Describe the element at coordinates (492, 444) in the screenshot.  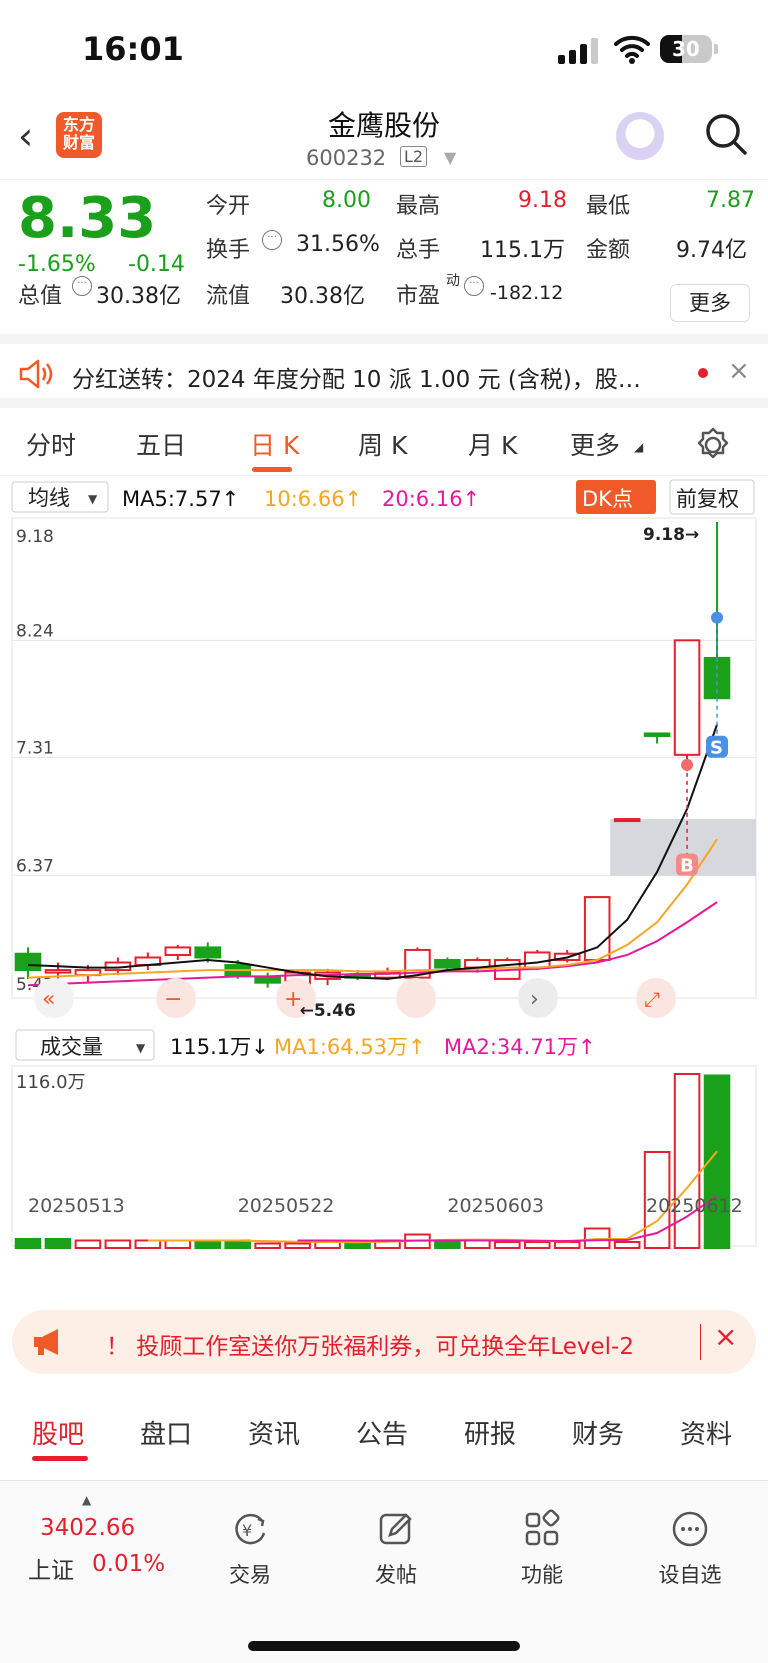
I see `tab-monthly-k: 月 K` at that location.